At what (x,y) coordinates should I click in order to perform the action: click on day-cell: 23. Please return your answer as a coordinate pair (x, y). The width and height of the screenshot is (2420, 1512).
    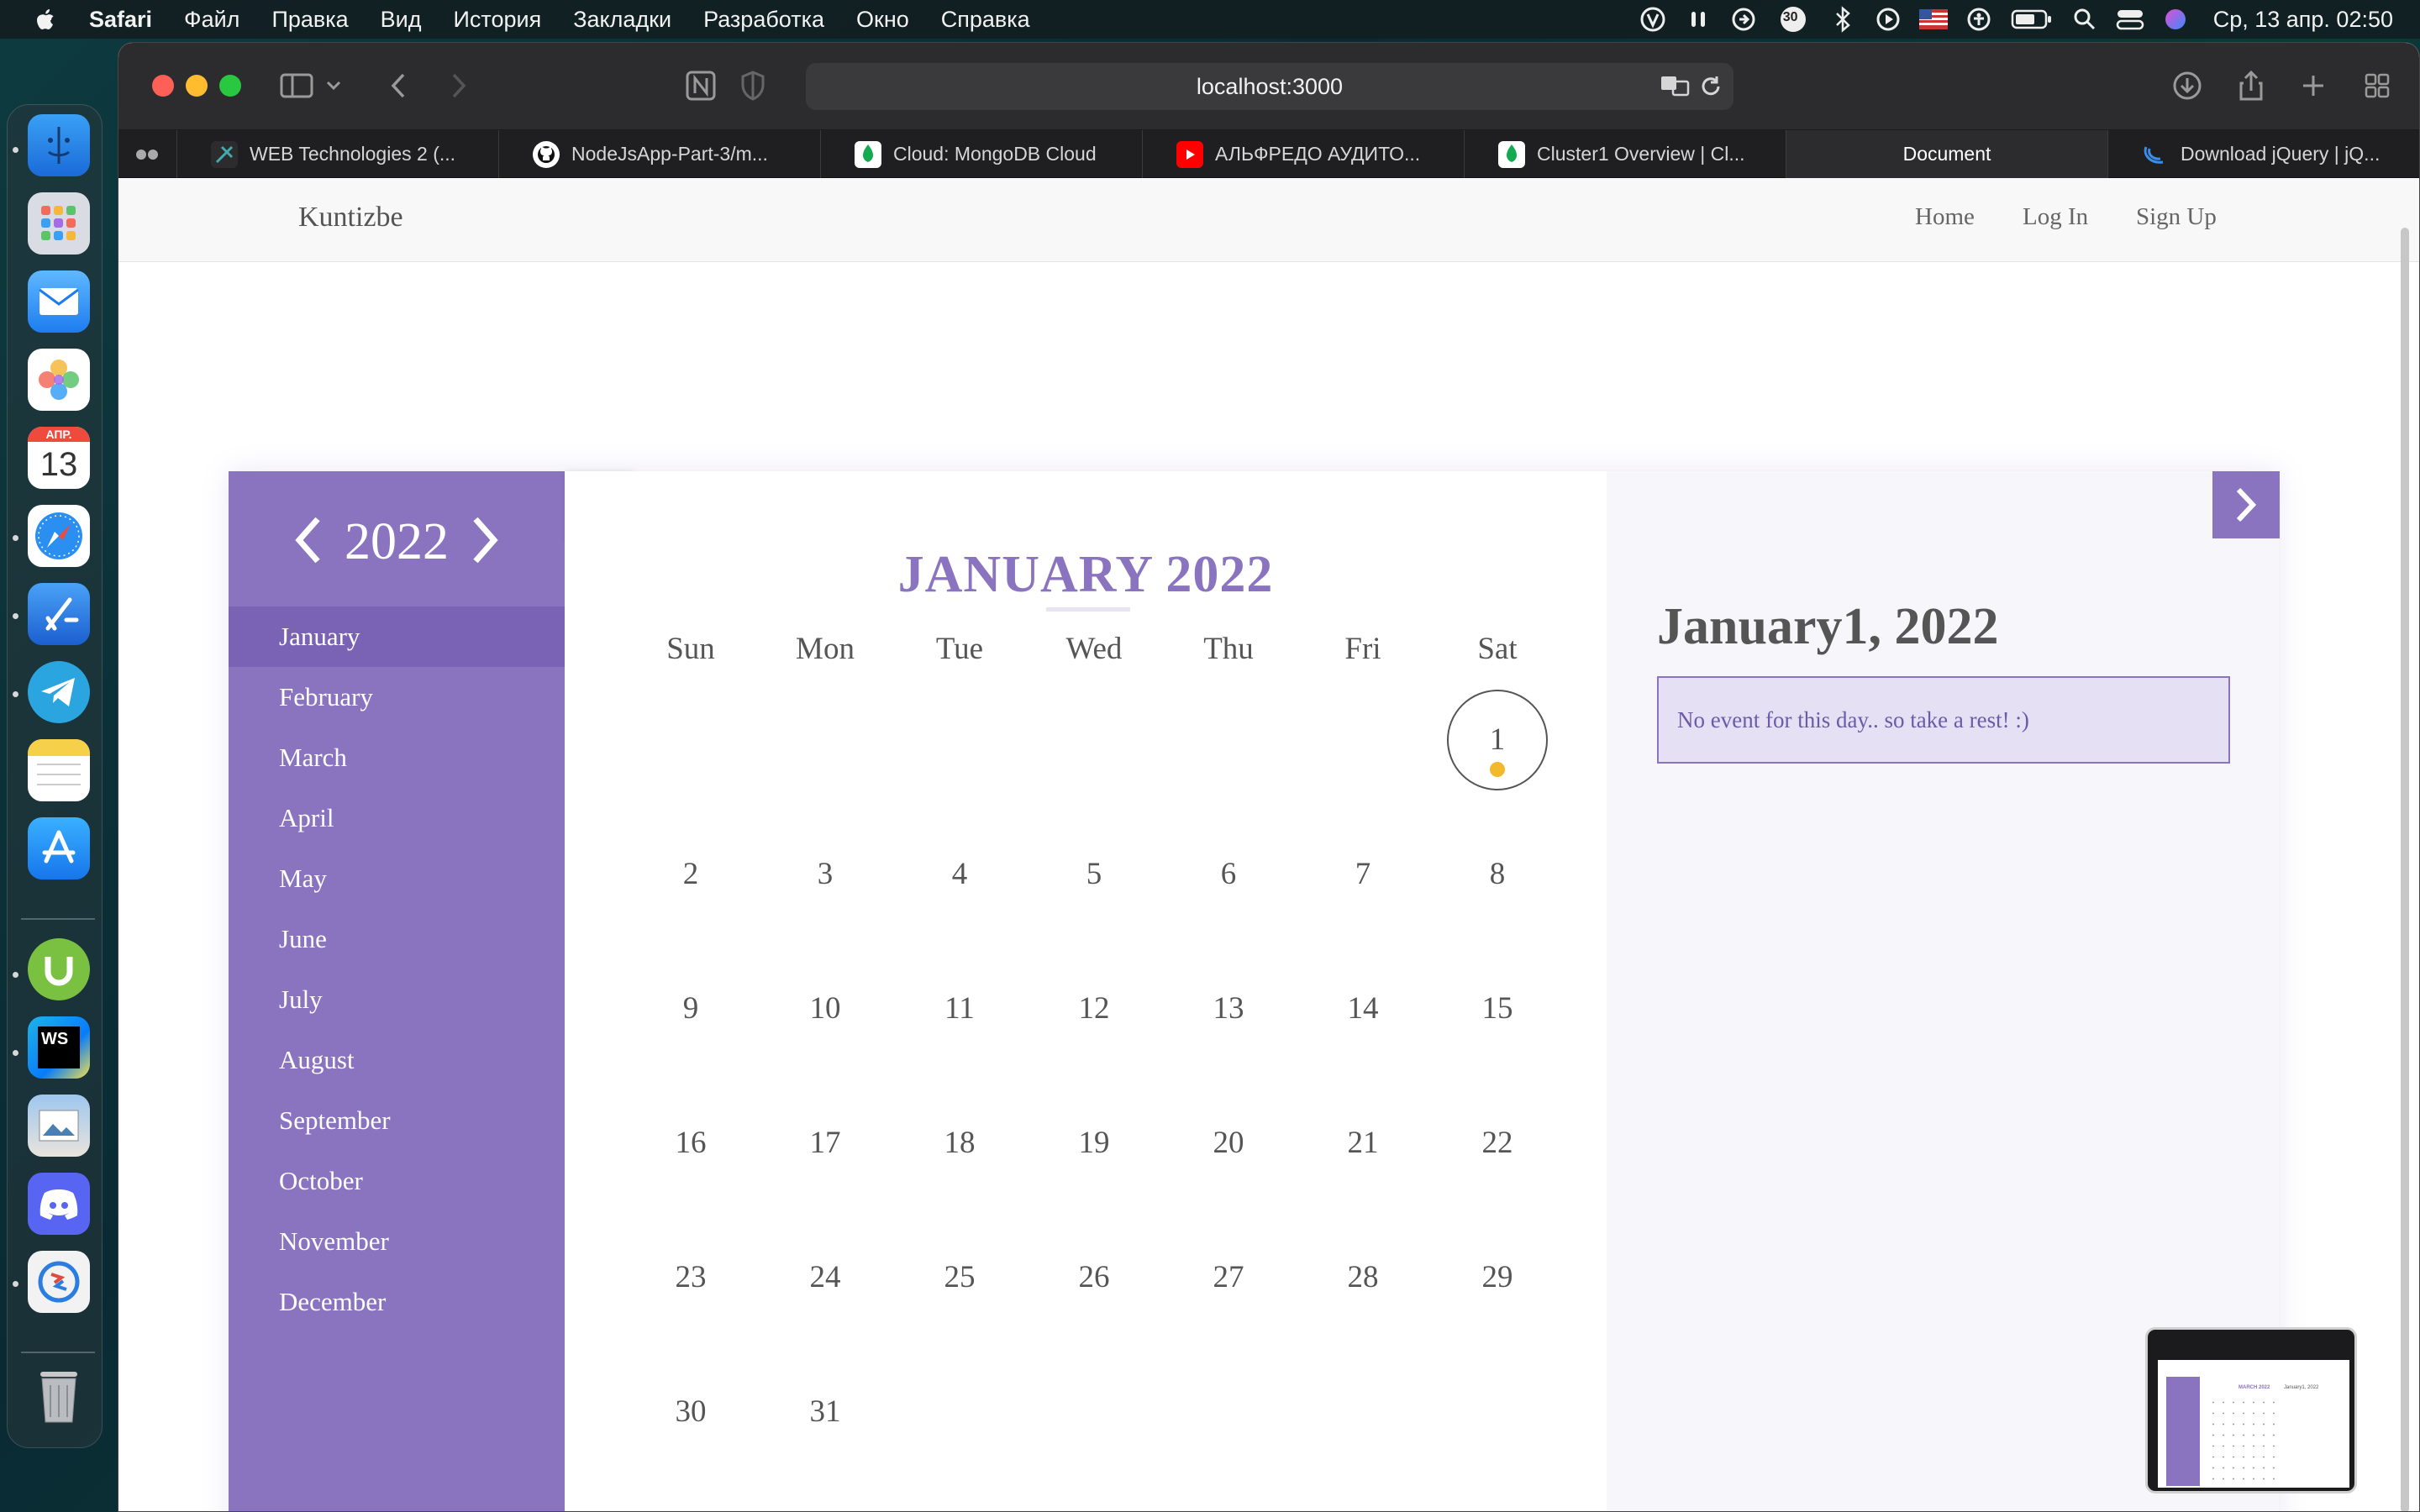
    Looking at the image, I should click on (690, 1277).